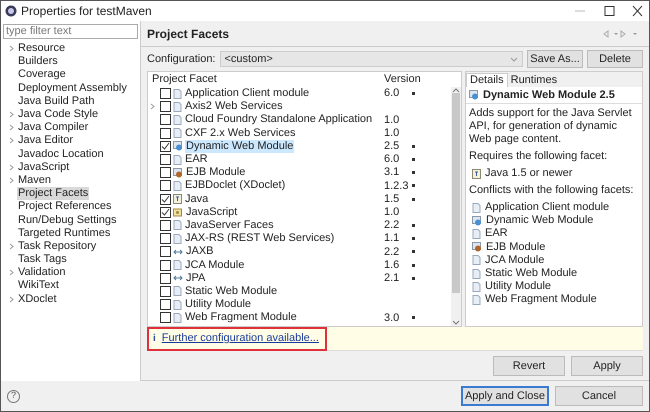 The width and height of the screenshot is (650, 412). Describe the element at coordinates (518, 287) in the screenshot. I see `conflicting-facet: Utility Module` at that location.